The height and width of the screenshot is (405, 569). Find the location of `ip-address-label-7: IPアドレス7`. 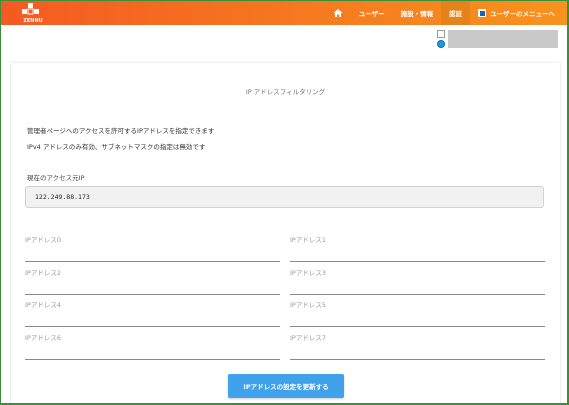

ip-address-label-7: IPアドレス7 is located at coordinates (308, 338).